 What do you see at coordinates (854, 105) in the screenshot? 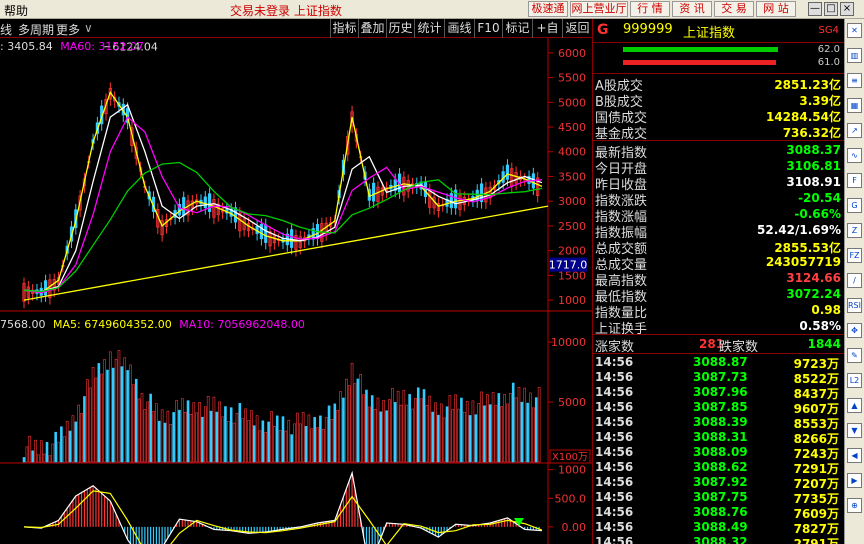
I see `grid-icon: ▦` at bounding box center [854, 105].